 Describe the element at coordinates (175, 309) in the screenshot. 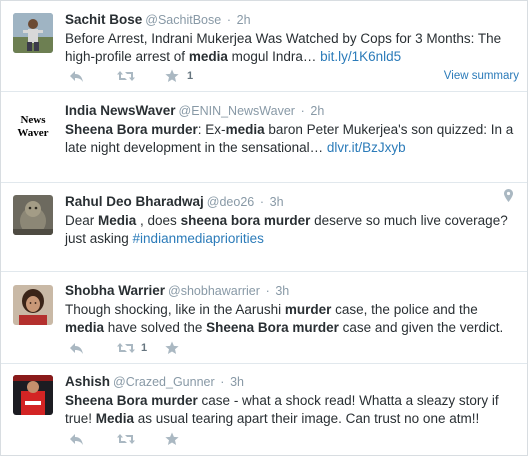

I see `tweet-text-segment: Though shocking, like in the Aarushi` at that location.